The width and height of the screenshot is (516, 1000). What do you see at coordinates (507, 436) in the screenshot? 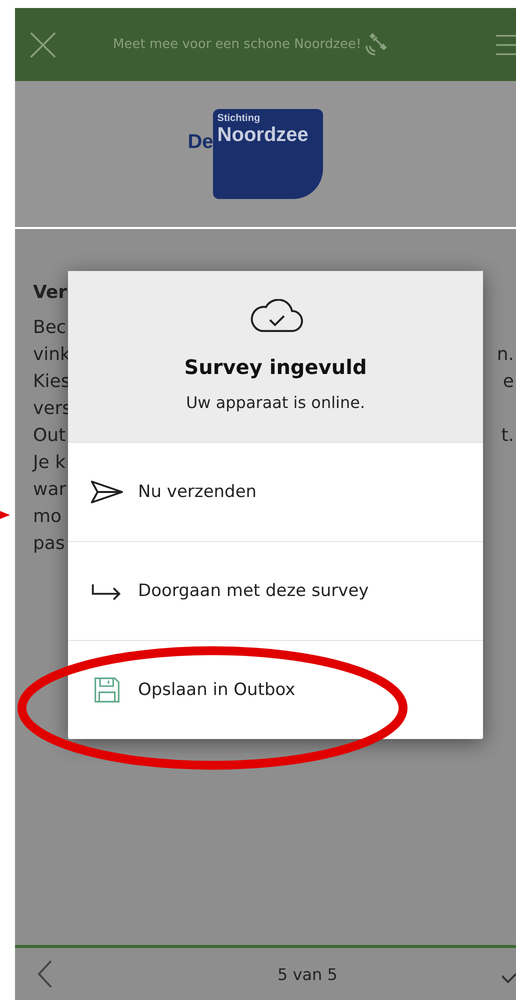
I see `body-text: t.` at bounding box center [507, 436].